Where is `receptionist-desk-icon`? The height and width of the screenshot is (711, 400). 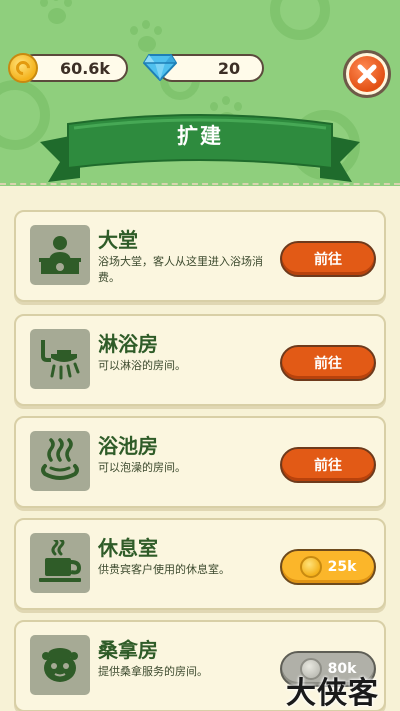 receptionist-desk-icon is located at coordinates (60, 255).